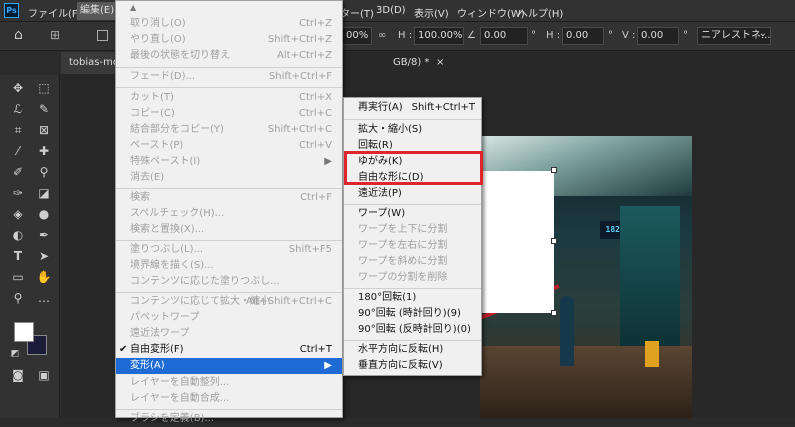 Image resolution: width=795 pixels, height=427 pixels. What do you see at coordinates (15, 354) in the screenshot?
I see `default-colors-icon: ◩` at bounding box center [15, 354].